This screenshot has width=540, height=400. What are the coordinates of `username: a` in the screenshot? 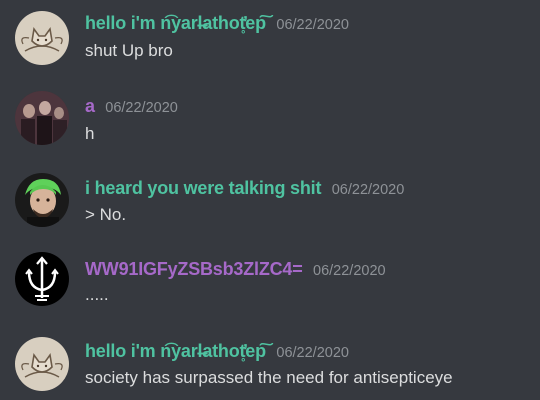 It's located at (90, 106).